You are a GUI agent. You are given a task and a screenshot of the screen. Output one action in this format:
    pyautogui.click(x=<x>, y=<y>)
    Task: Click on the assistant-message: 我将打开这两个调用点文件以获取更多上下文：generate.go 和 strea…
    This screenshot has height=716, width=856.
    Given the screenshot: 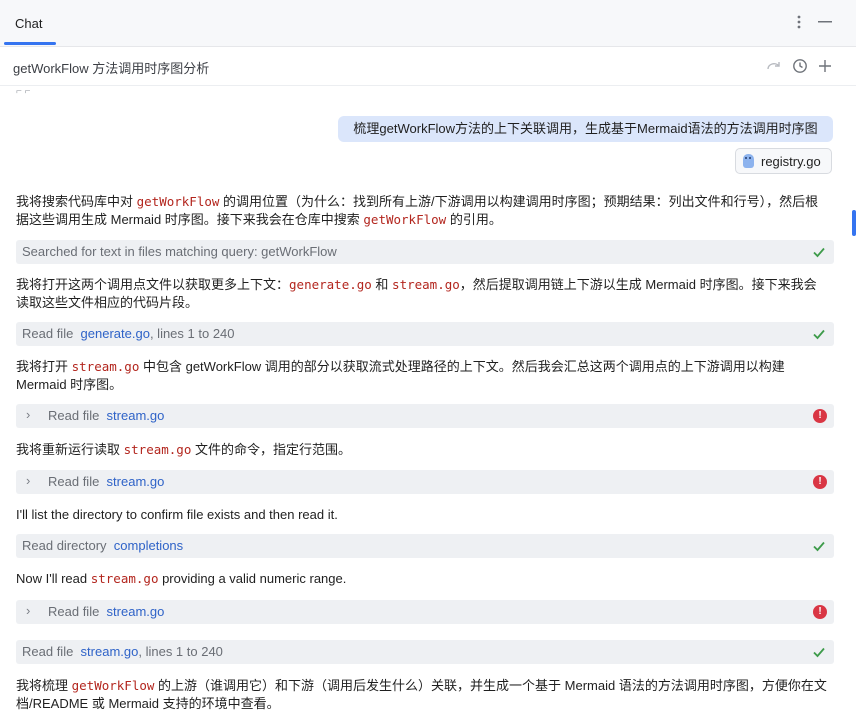 What is the action you would take?
    pyautogui.click(x=416, y=293)
    